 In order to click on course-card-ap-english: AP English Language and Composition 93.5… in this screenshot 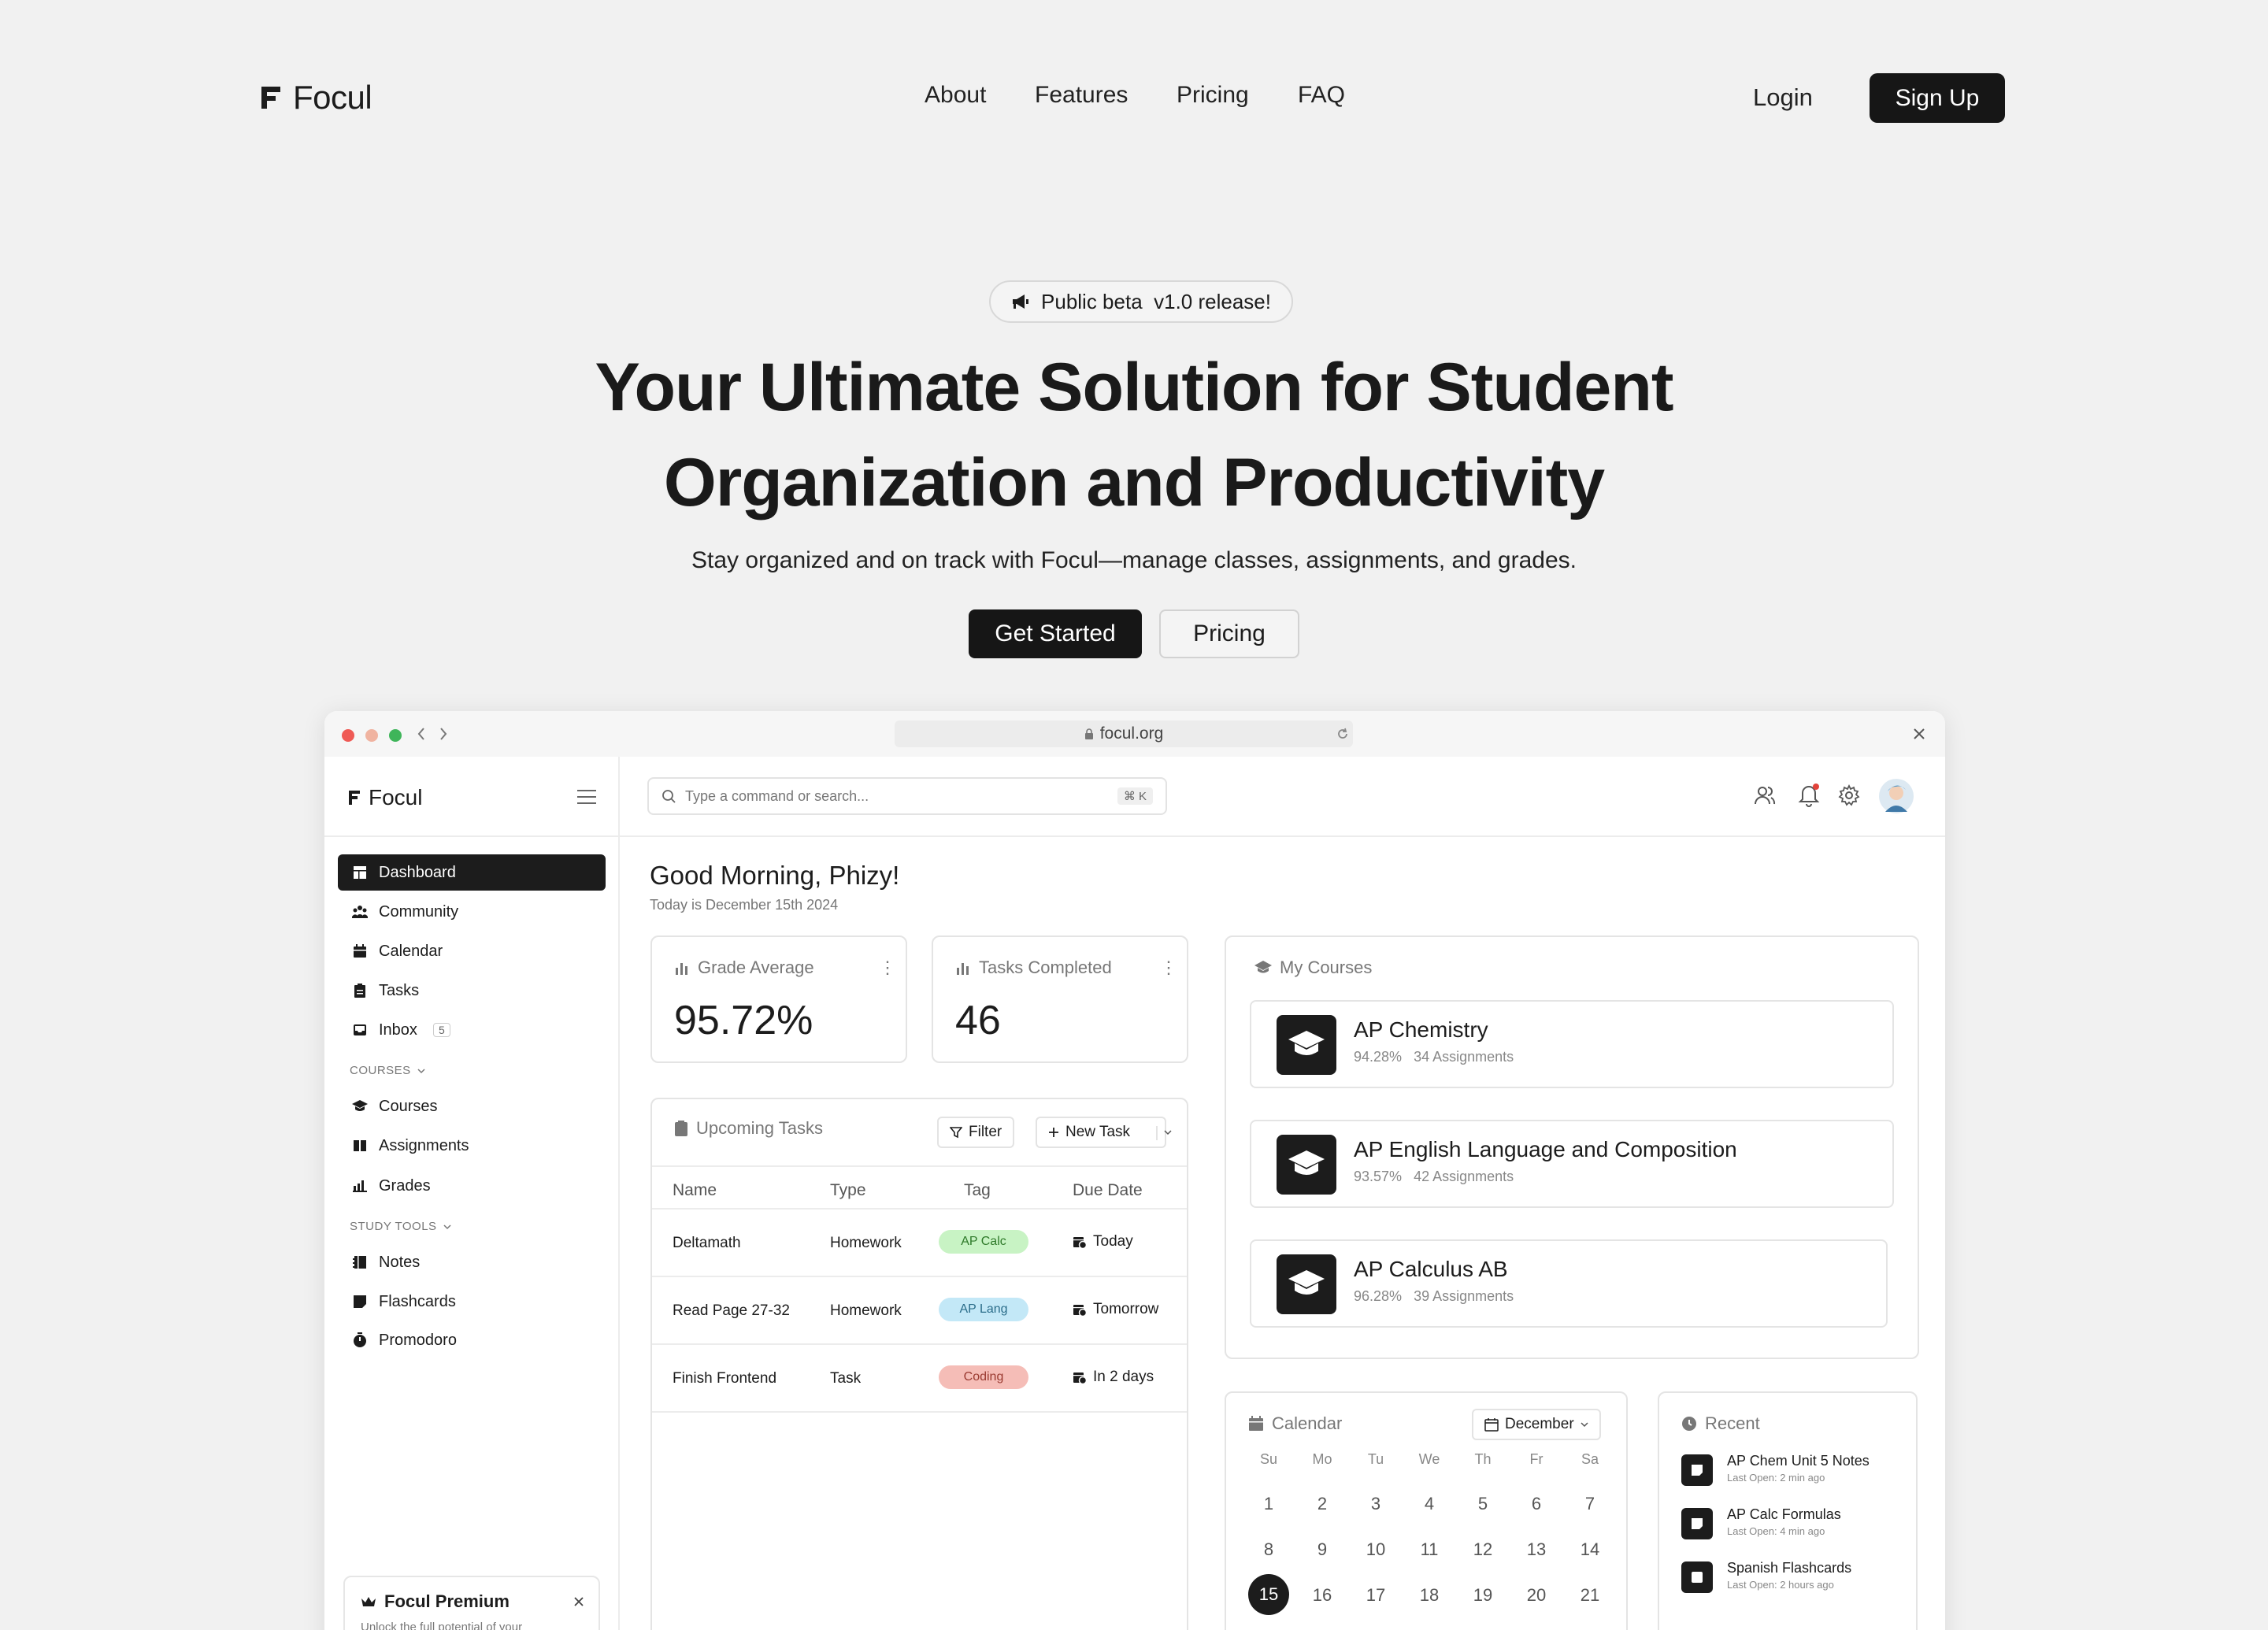, I will do `click(1572, 1164)`.